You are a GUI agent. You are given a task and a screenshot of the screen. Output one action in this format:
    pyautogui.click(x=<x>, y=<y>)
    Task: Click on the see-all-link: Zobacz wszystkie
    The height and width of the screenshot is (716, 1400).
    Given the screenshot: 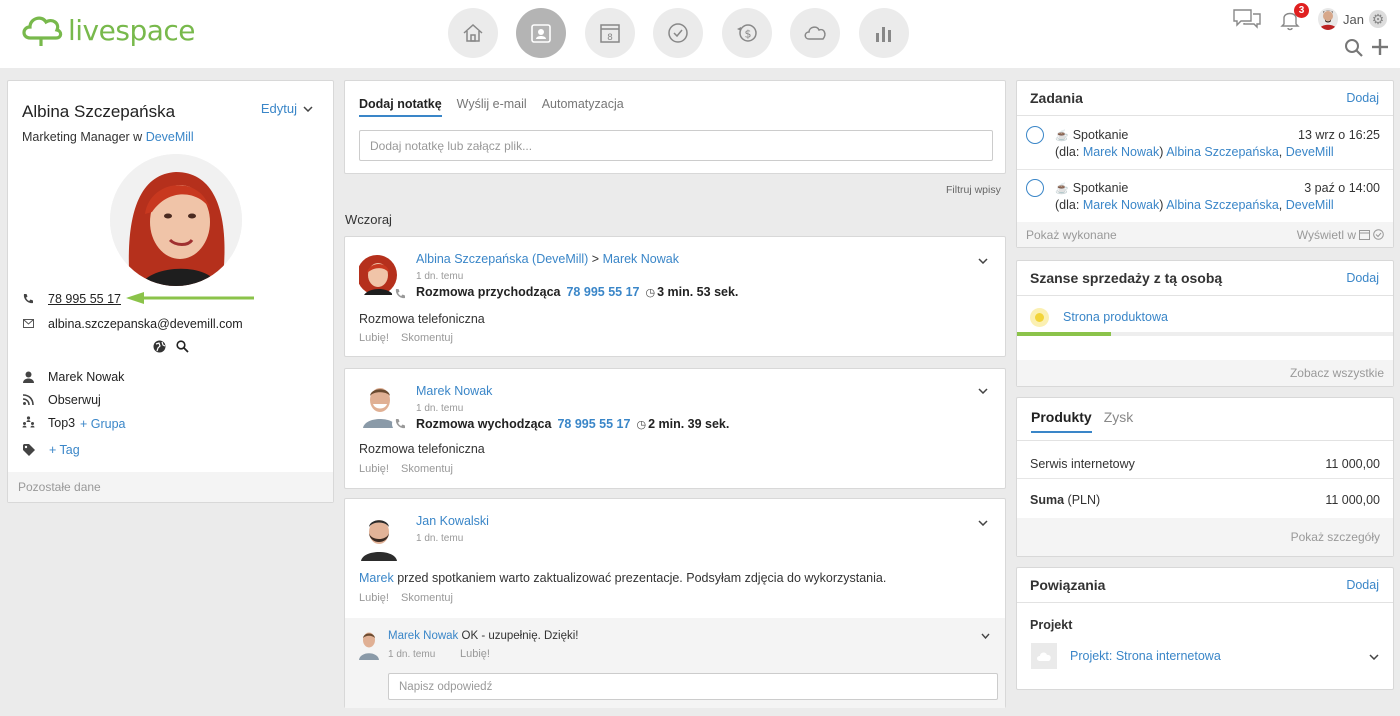 What is the action you would take?
    pyautogui.click(x=1337, y=373)
    